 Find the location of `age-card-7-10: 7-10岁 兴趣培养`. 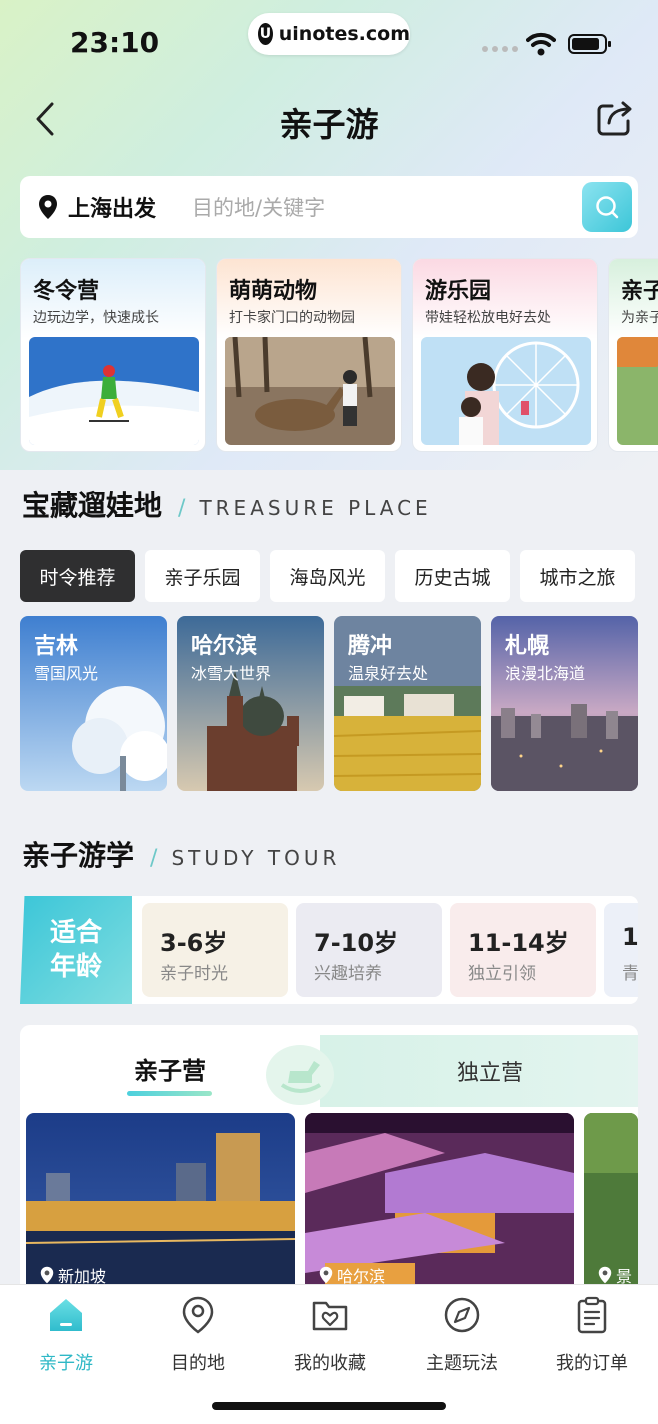

age-card-7-10: 7-10岁 兴趣培养 is located at coordinates (369, 950).